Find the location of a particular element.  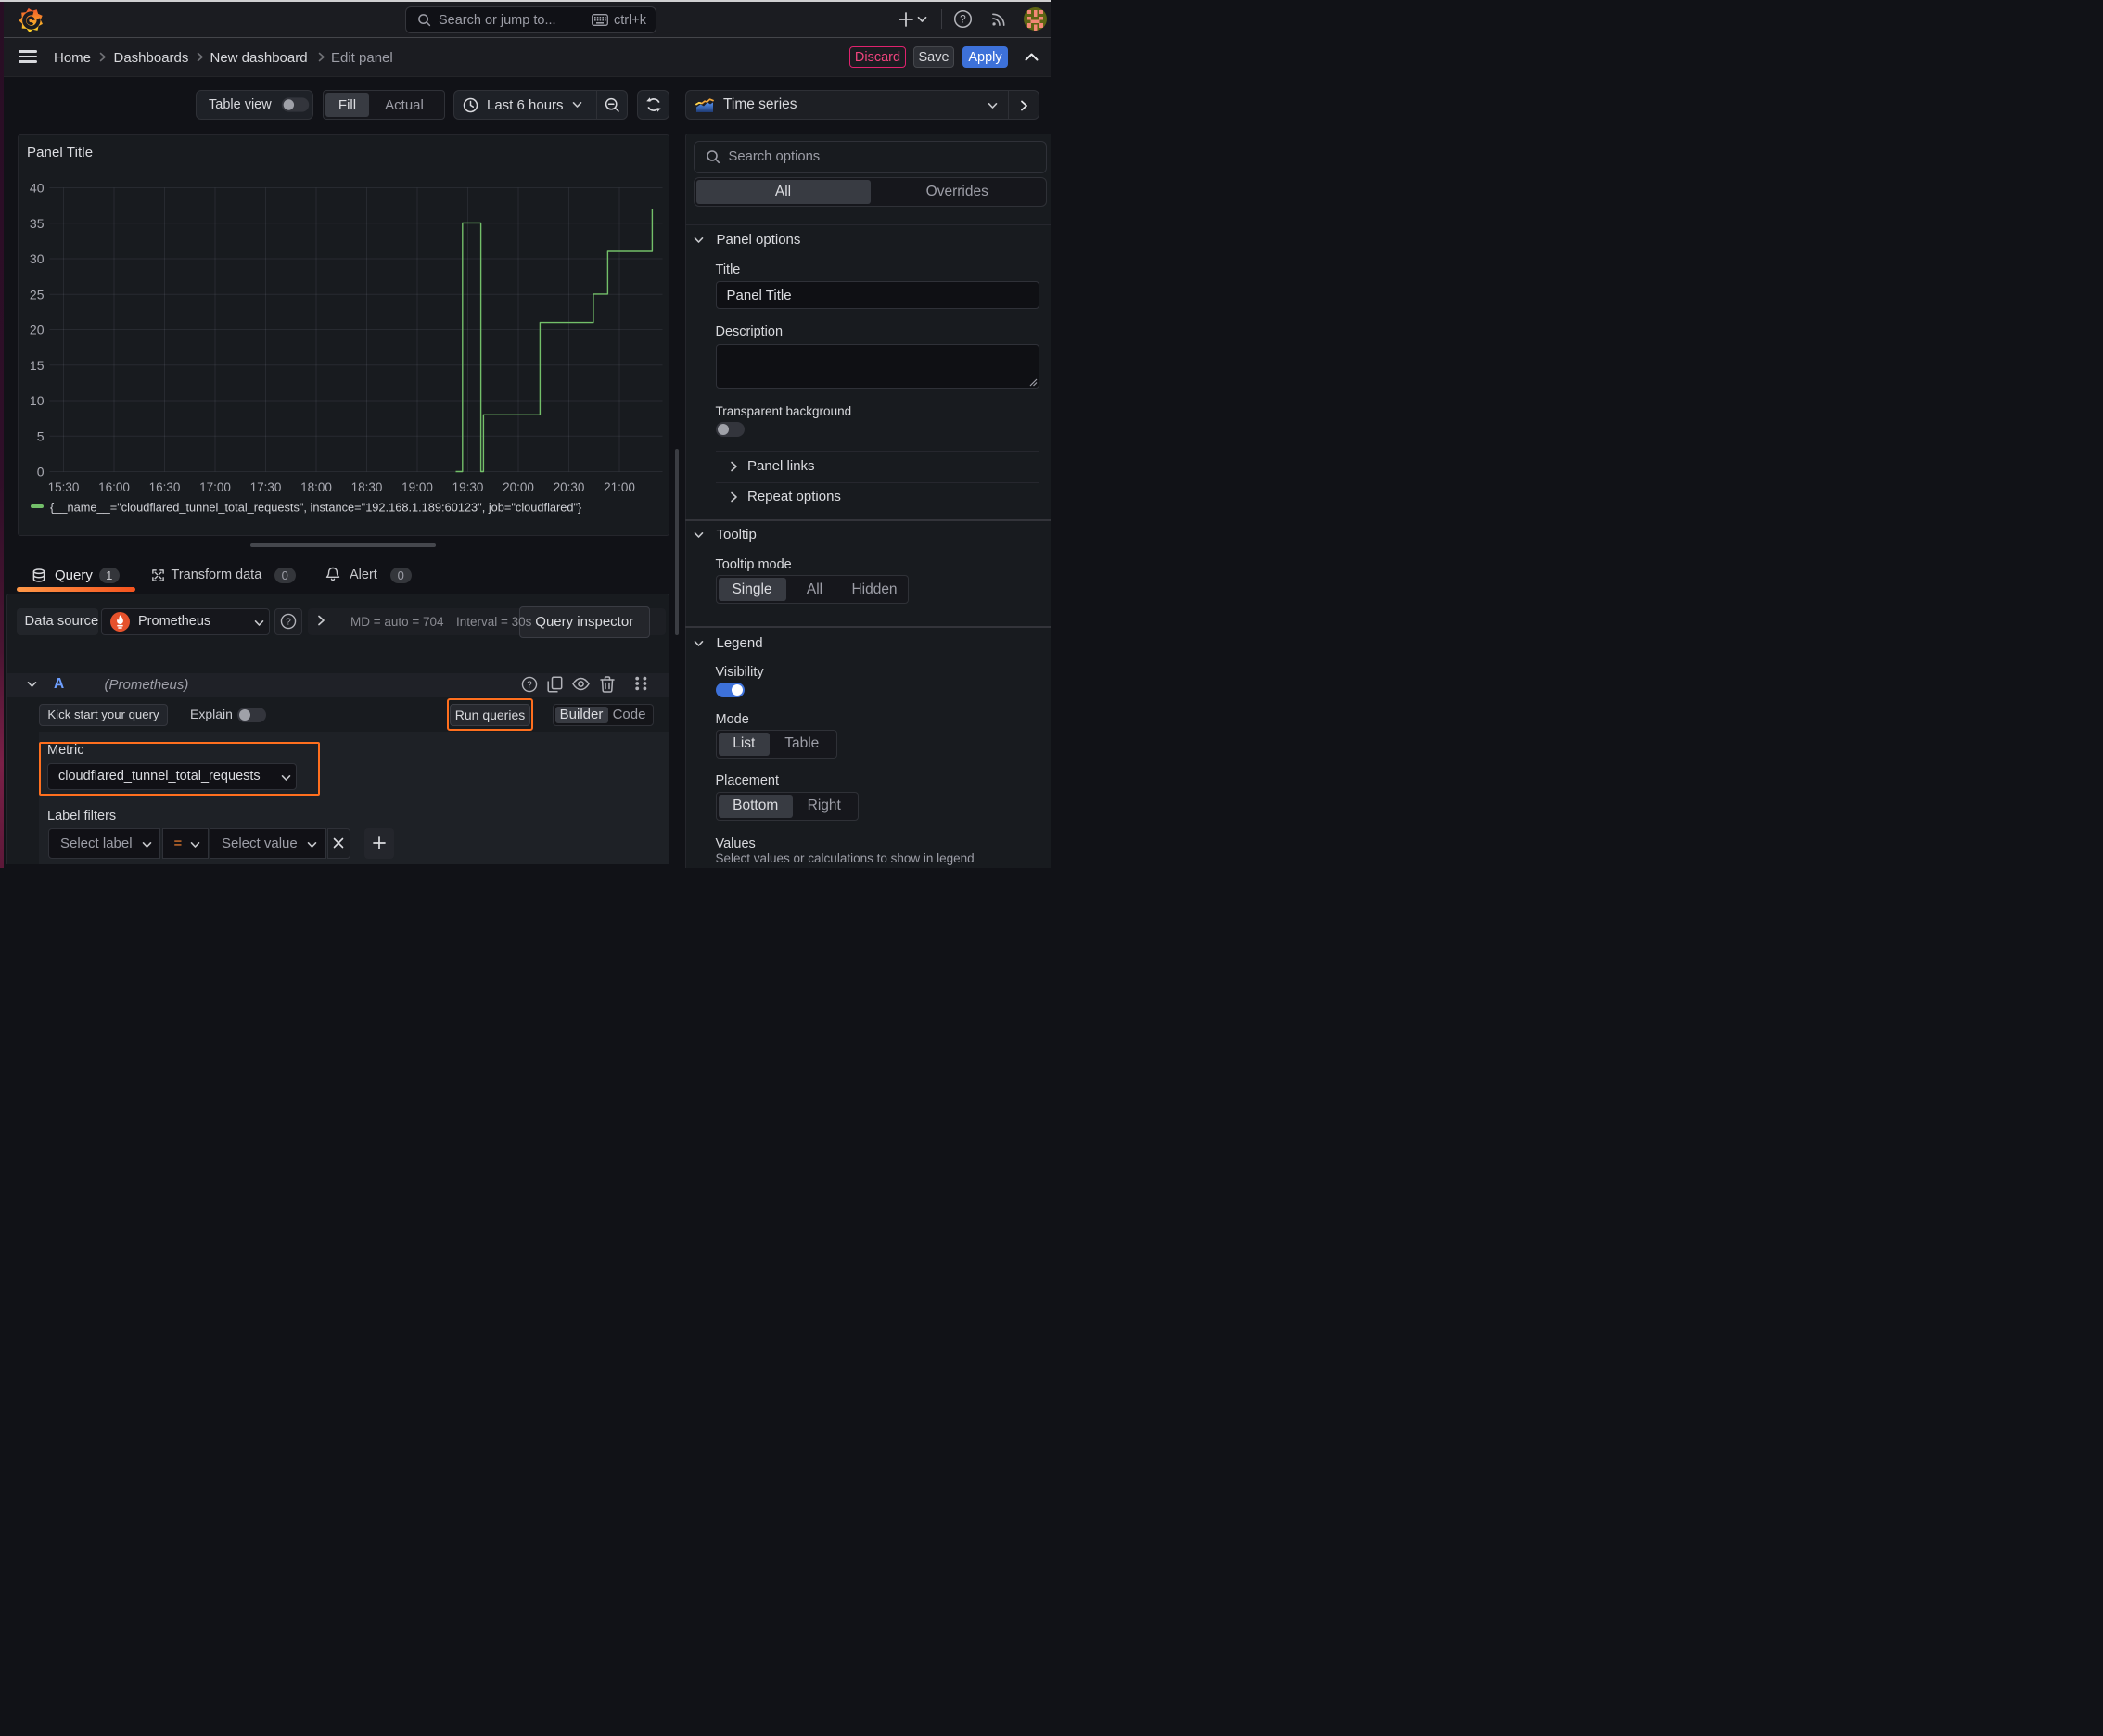

svg-text: 15:30 is located at coordinates (63, 487).